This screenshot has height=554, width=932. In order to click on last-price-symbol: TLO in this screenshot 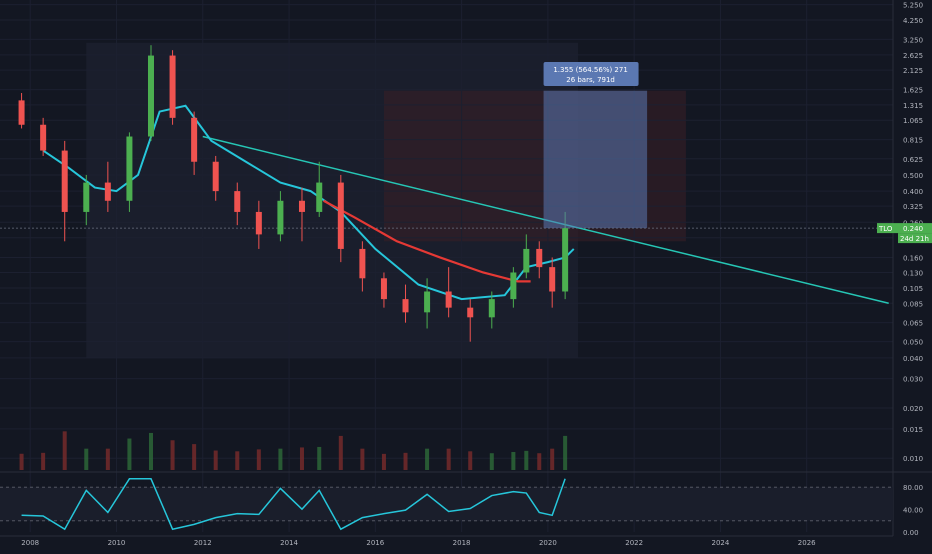, I will do `click(885, 229)`.